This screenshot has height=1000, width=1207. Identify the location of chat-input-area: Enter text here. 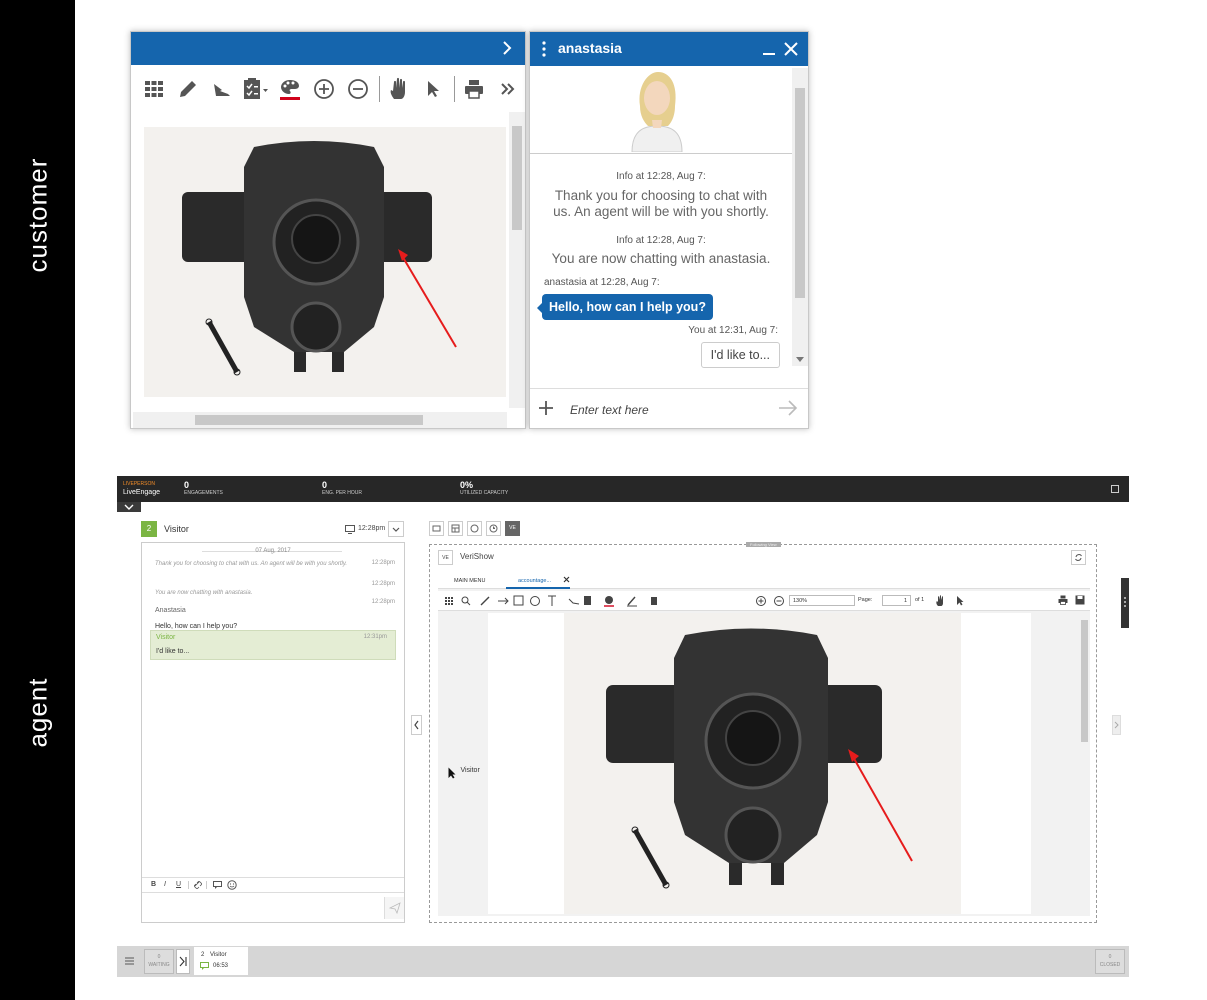
(669, 408).